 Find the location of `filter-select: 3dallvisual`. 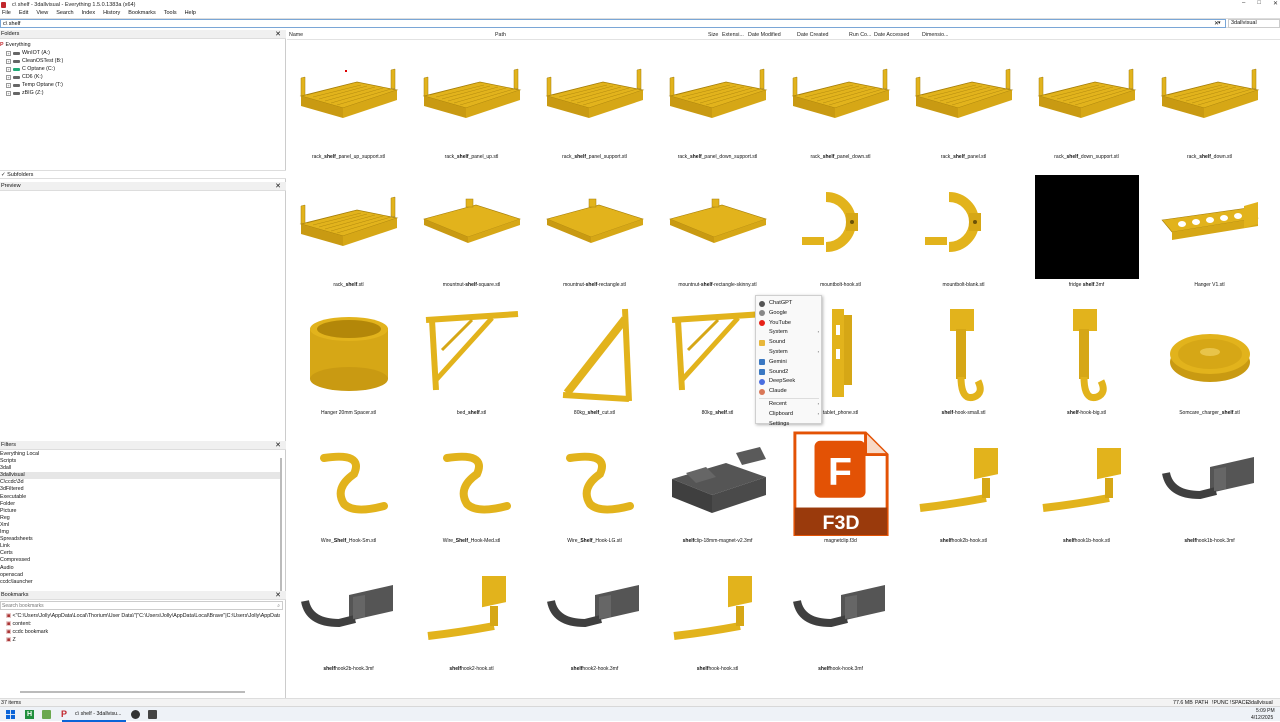

filter-select: 3dallvisual is located at coordinates (1254, 23).